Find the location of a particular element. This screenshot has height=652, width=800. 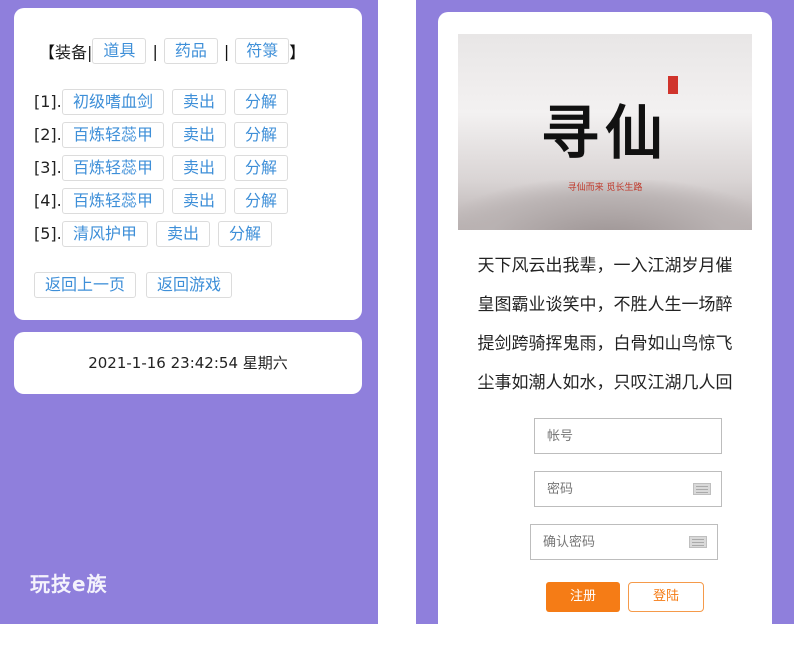

banner-title: 寻仙 is located at coordinates (604, 133).